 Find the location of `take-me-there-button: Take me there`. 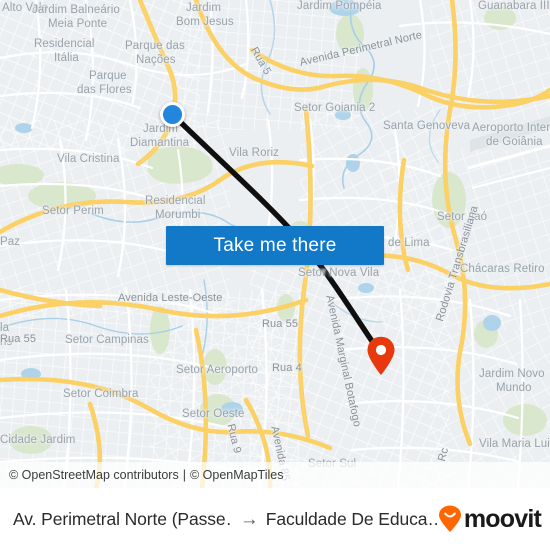

take-me-there-button: Take me there is located at coordinates (275, 245).